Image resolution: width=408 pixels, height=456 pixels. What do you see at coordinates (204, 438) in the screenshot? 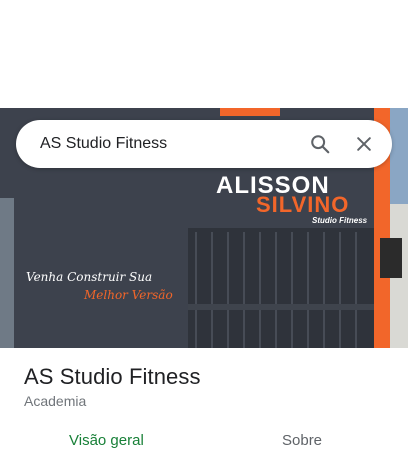
I see `place-tabs: Visão geral Sobre` at bounding box center [204, 438].